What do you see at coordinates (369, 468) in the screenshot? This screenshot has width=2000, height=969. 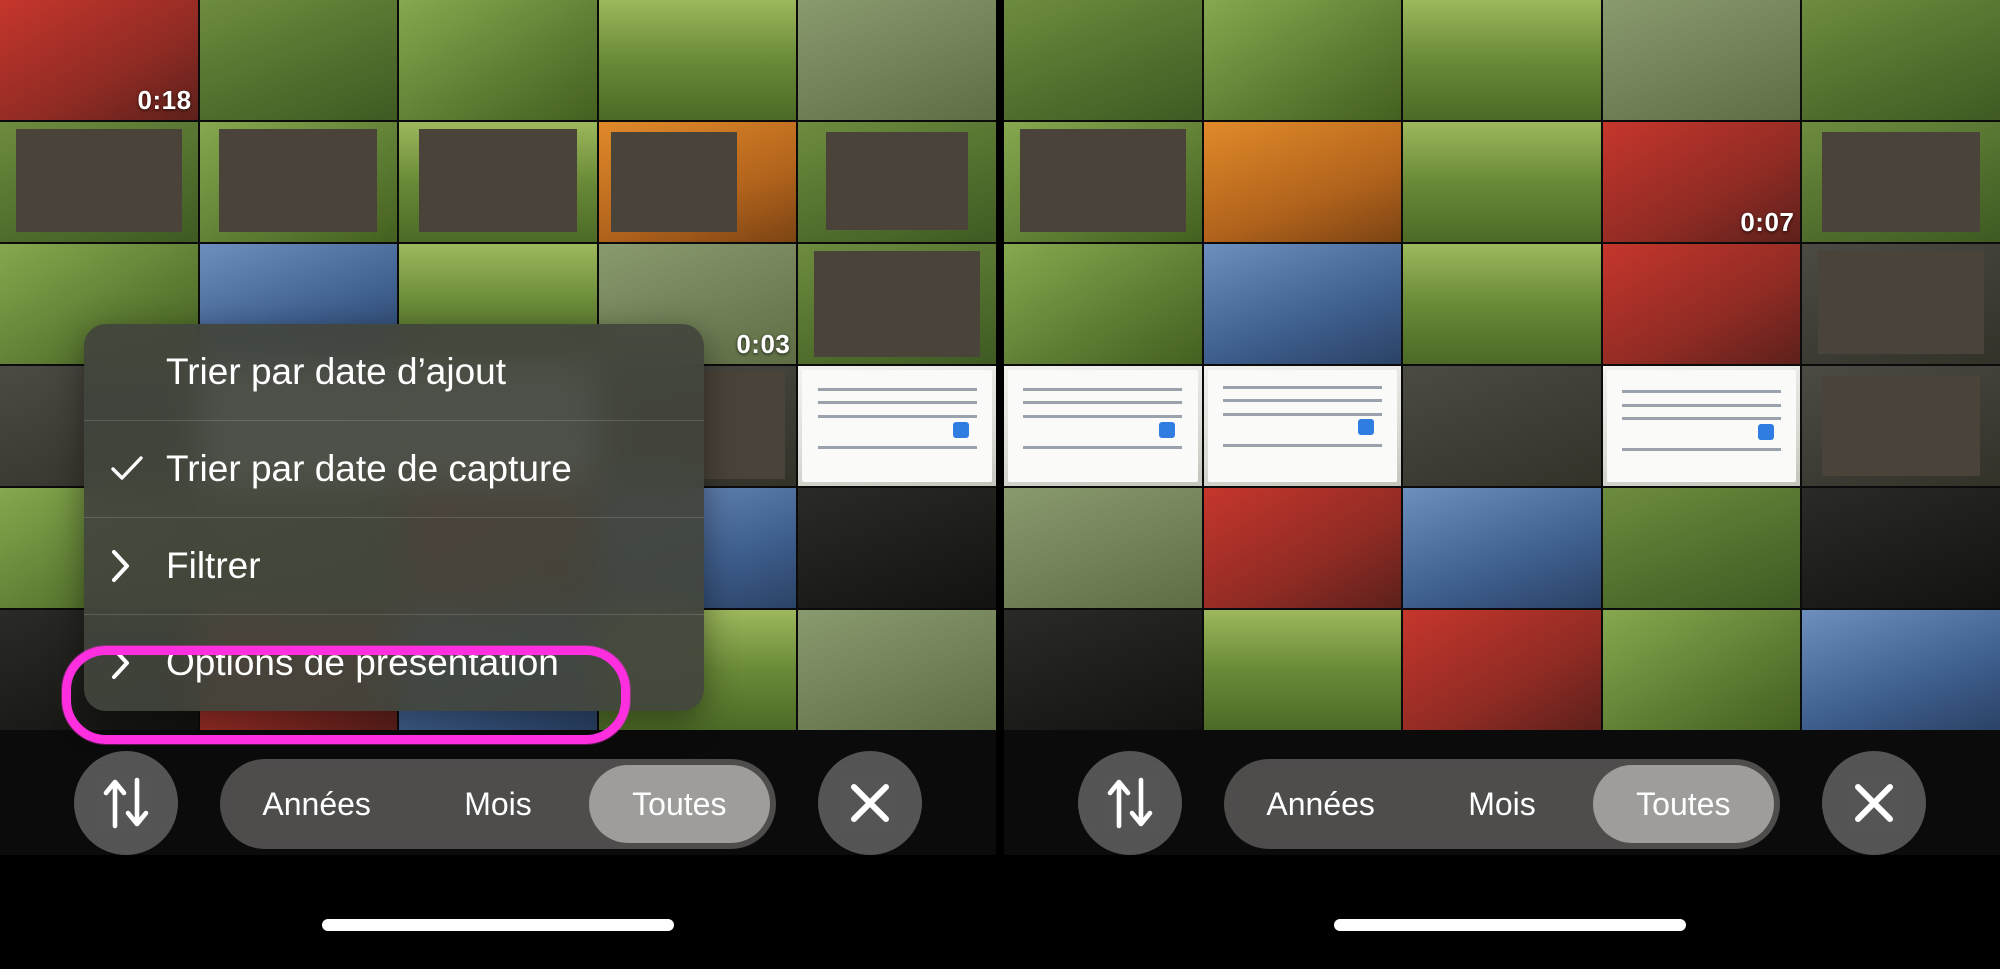 I see `menu-item-label: Trier par date de capture` at bounding box center [369, 468].